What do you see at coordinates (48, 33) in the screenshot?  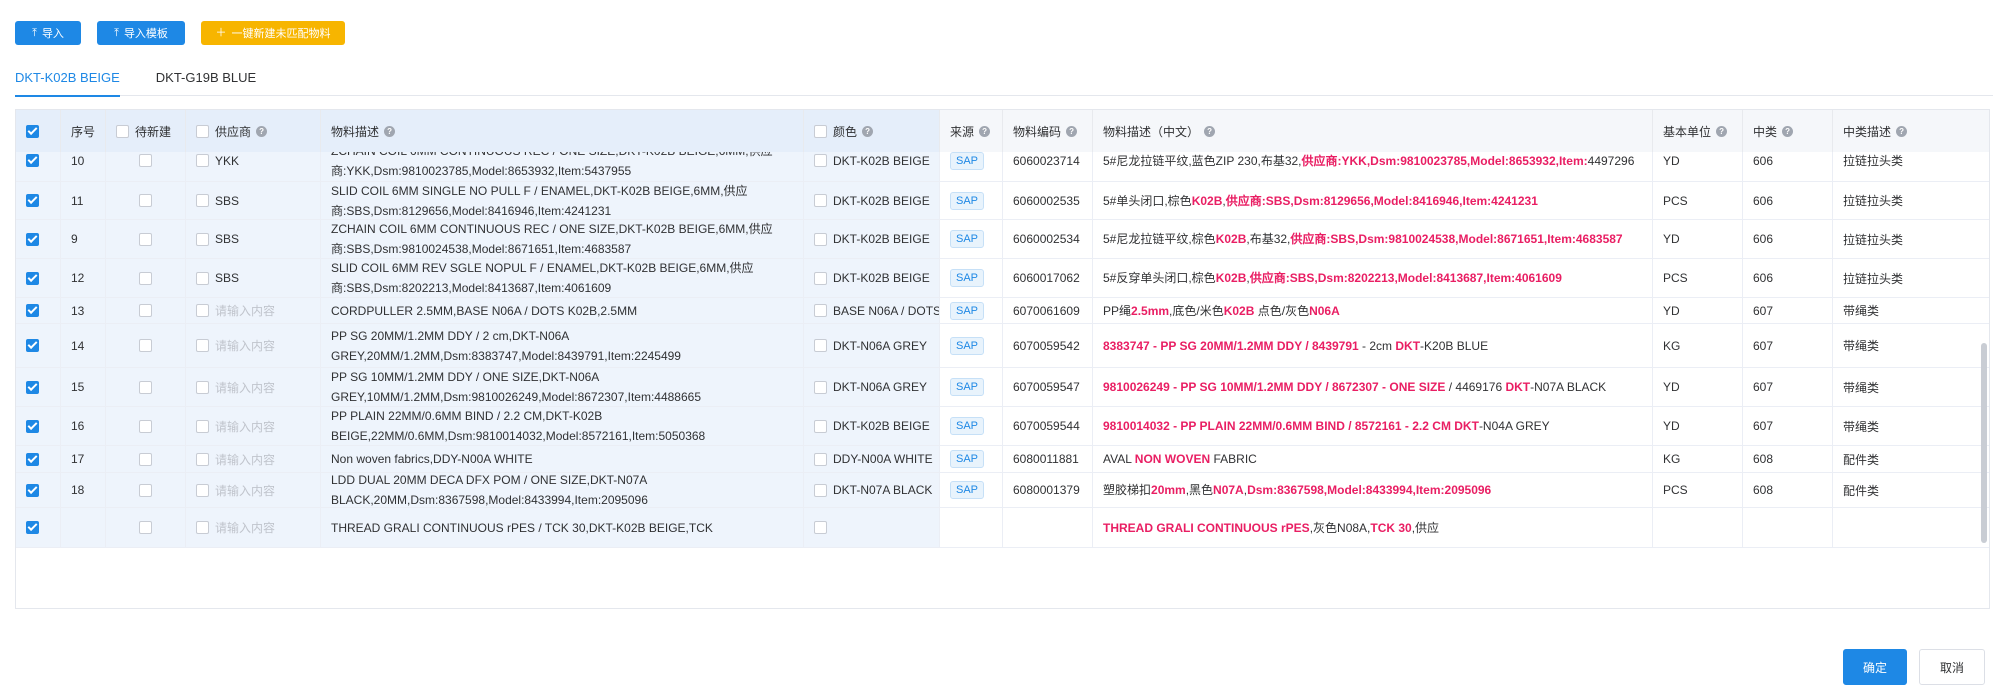 I see `import-button: ⤒ 导入` at bounding box center [48, 33].